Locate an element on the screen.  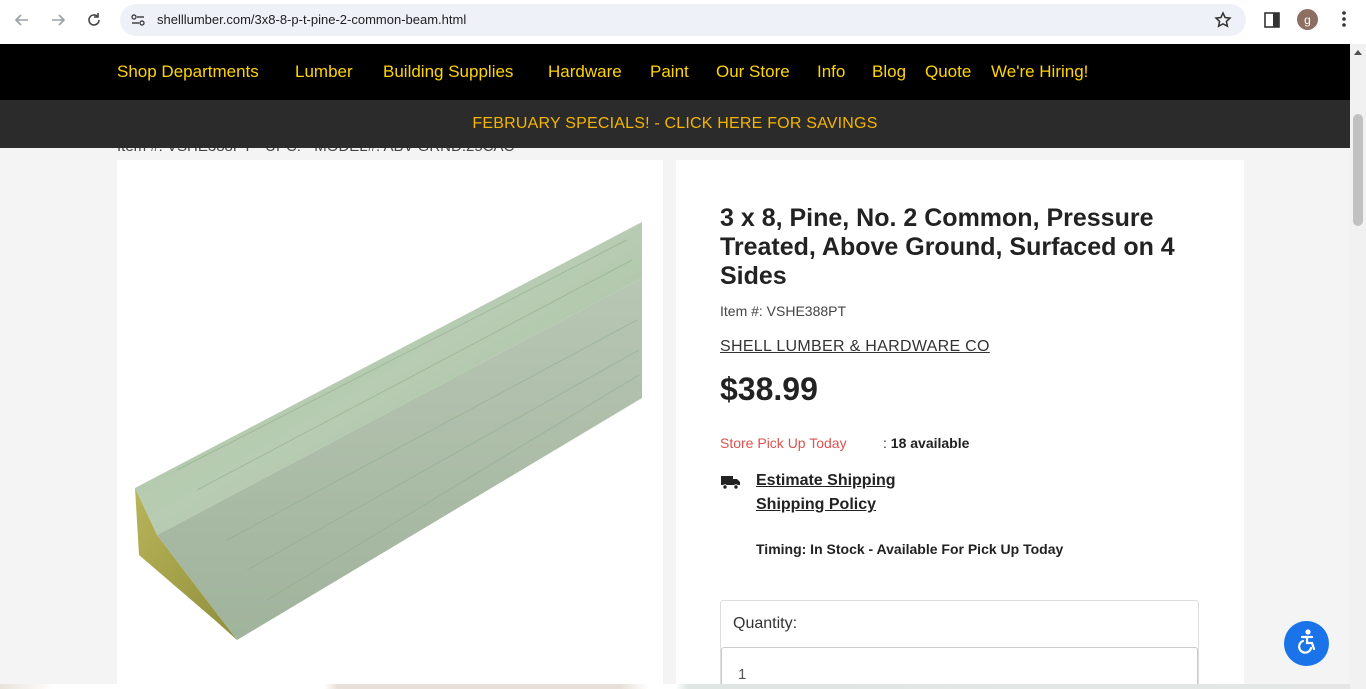
truck-icon is located at coordinates (731, 484).